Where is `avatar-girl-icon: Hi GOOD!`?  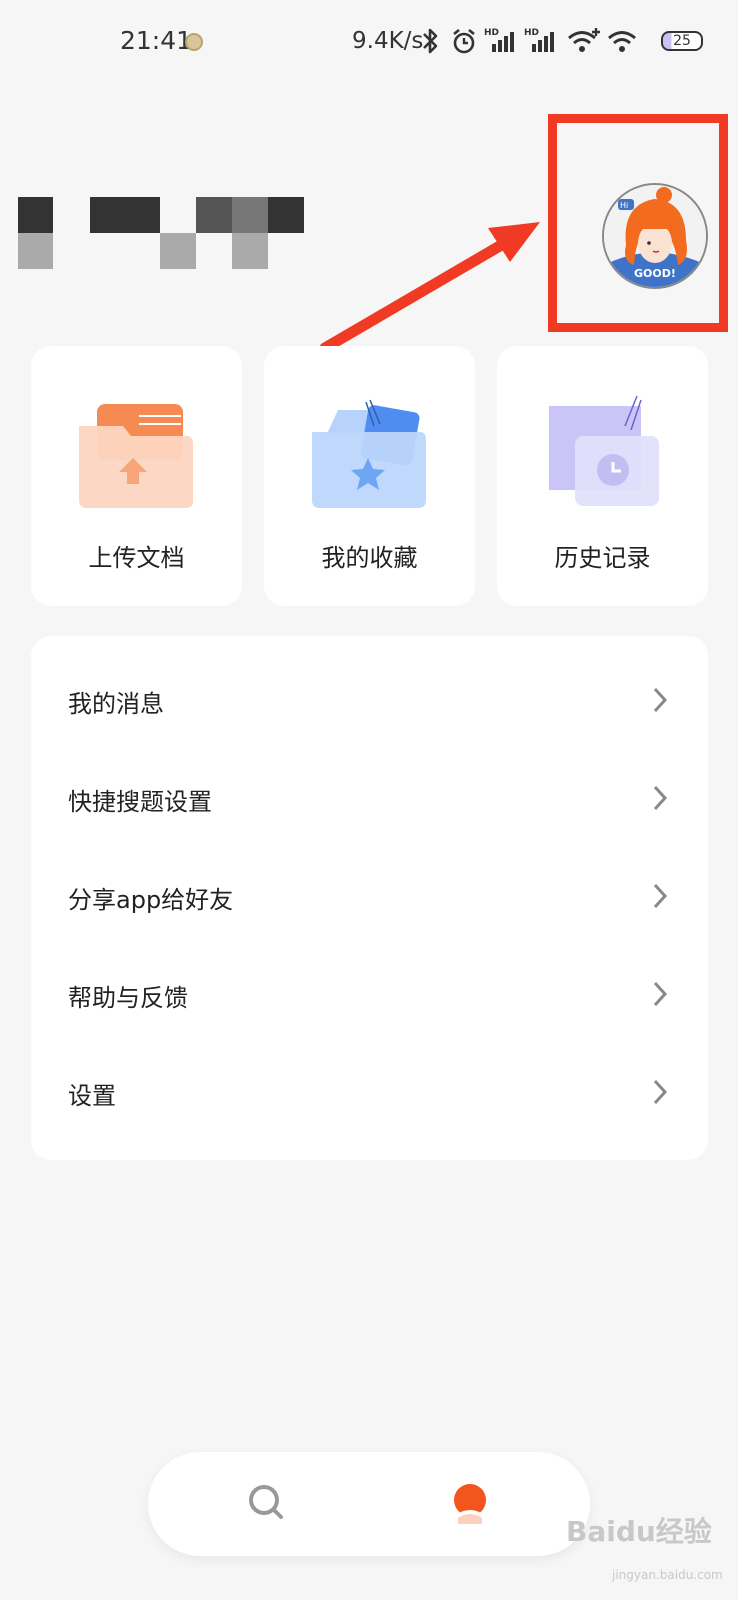
avatar-girl-icon: Hi GOOD! is located at coordinates (655, 236).